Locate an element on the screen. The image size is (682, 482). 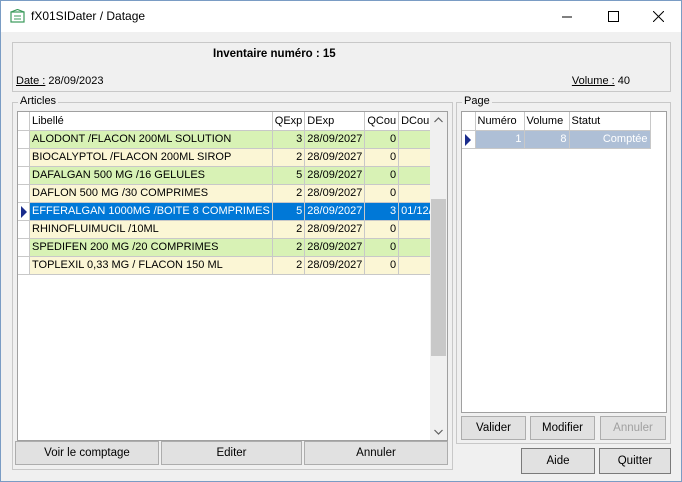
page-row-indicator-header is located at coordinates (469, 121).